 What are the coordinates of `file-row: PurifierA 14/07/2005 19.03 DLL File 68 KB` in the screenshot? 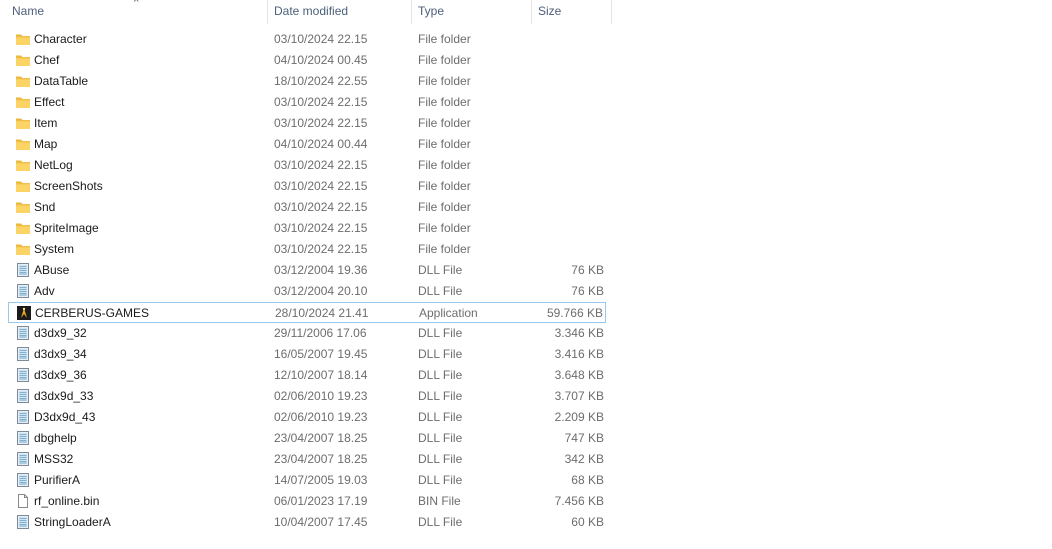 It's located at (307, 480).